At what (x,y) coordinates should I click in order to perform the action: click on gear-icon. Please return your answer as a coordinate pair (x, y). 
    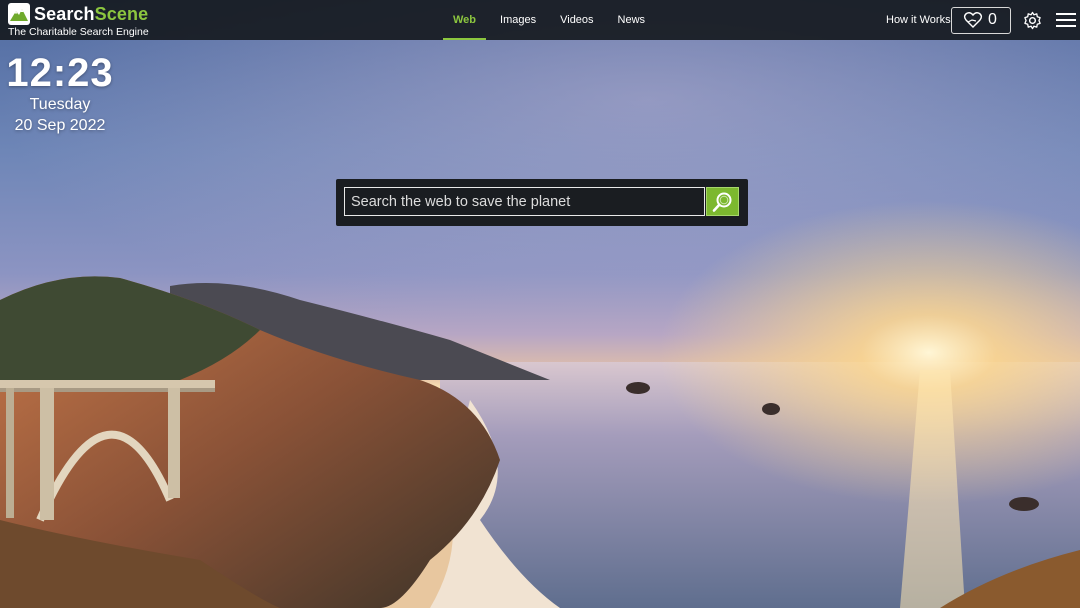
    Looking at the image, I should click on (1032, 20).